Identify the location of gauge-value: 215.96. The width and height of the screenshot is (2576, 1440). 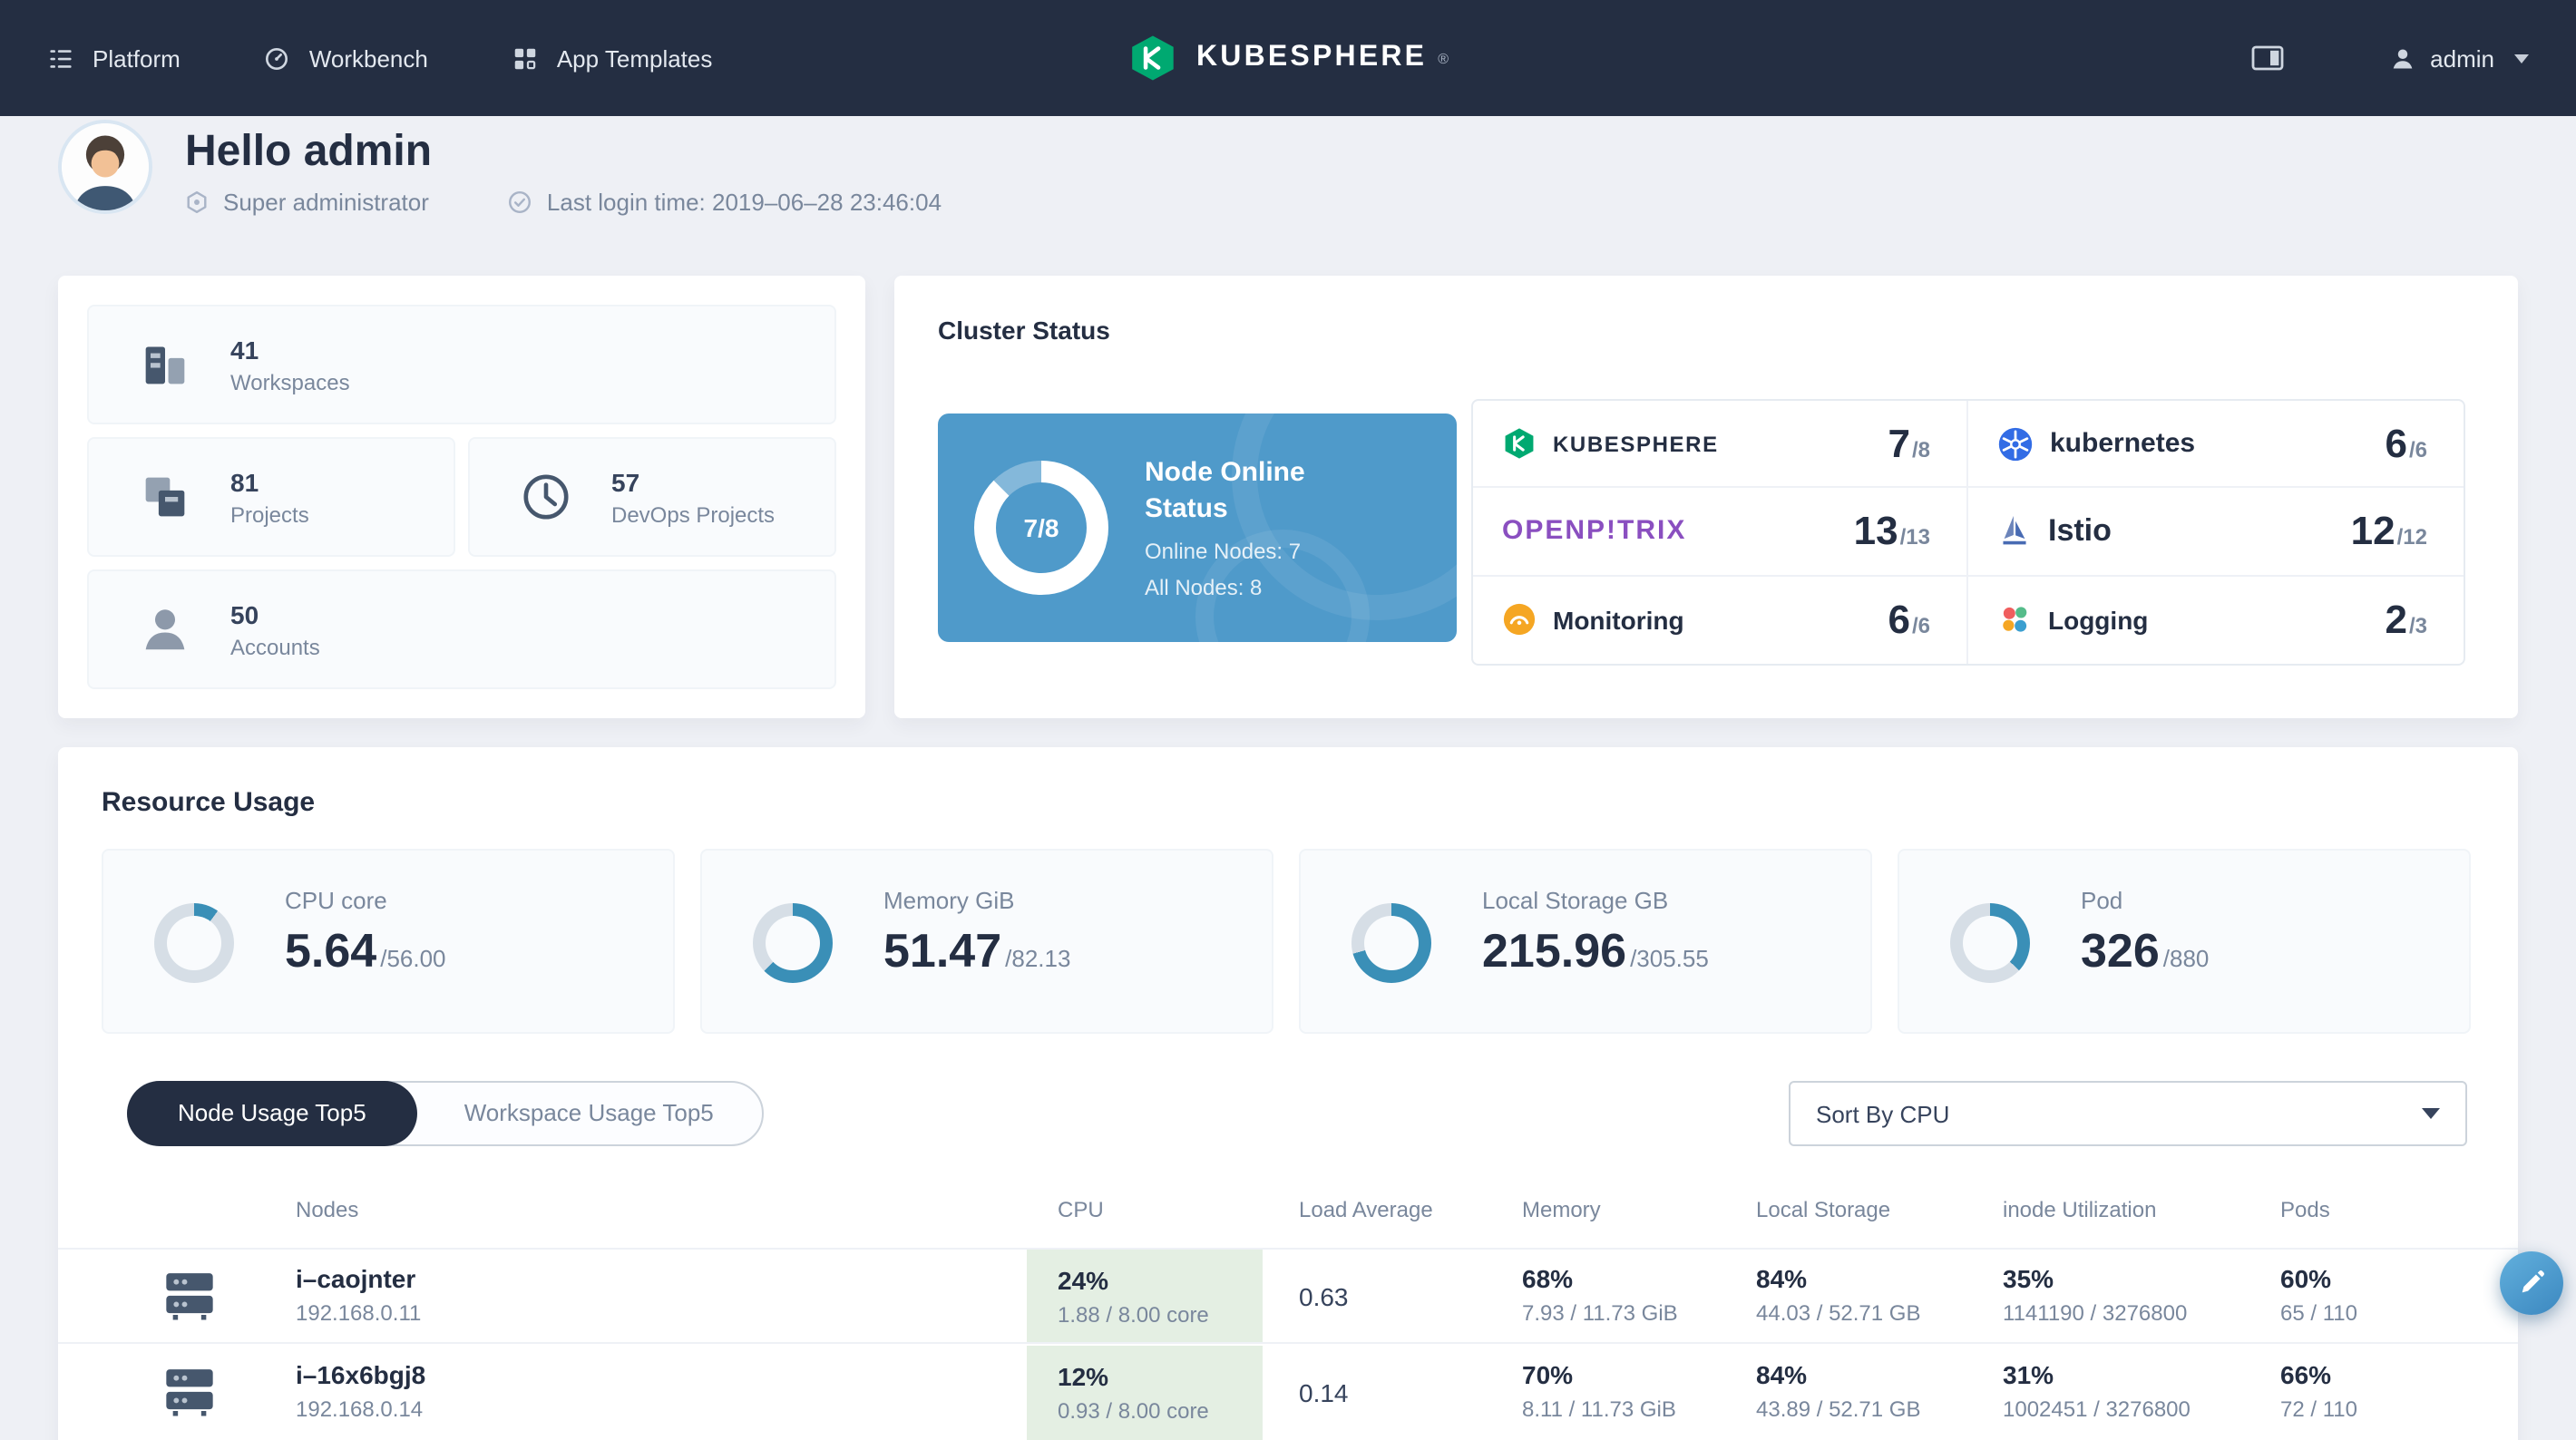
(1554, 951).